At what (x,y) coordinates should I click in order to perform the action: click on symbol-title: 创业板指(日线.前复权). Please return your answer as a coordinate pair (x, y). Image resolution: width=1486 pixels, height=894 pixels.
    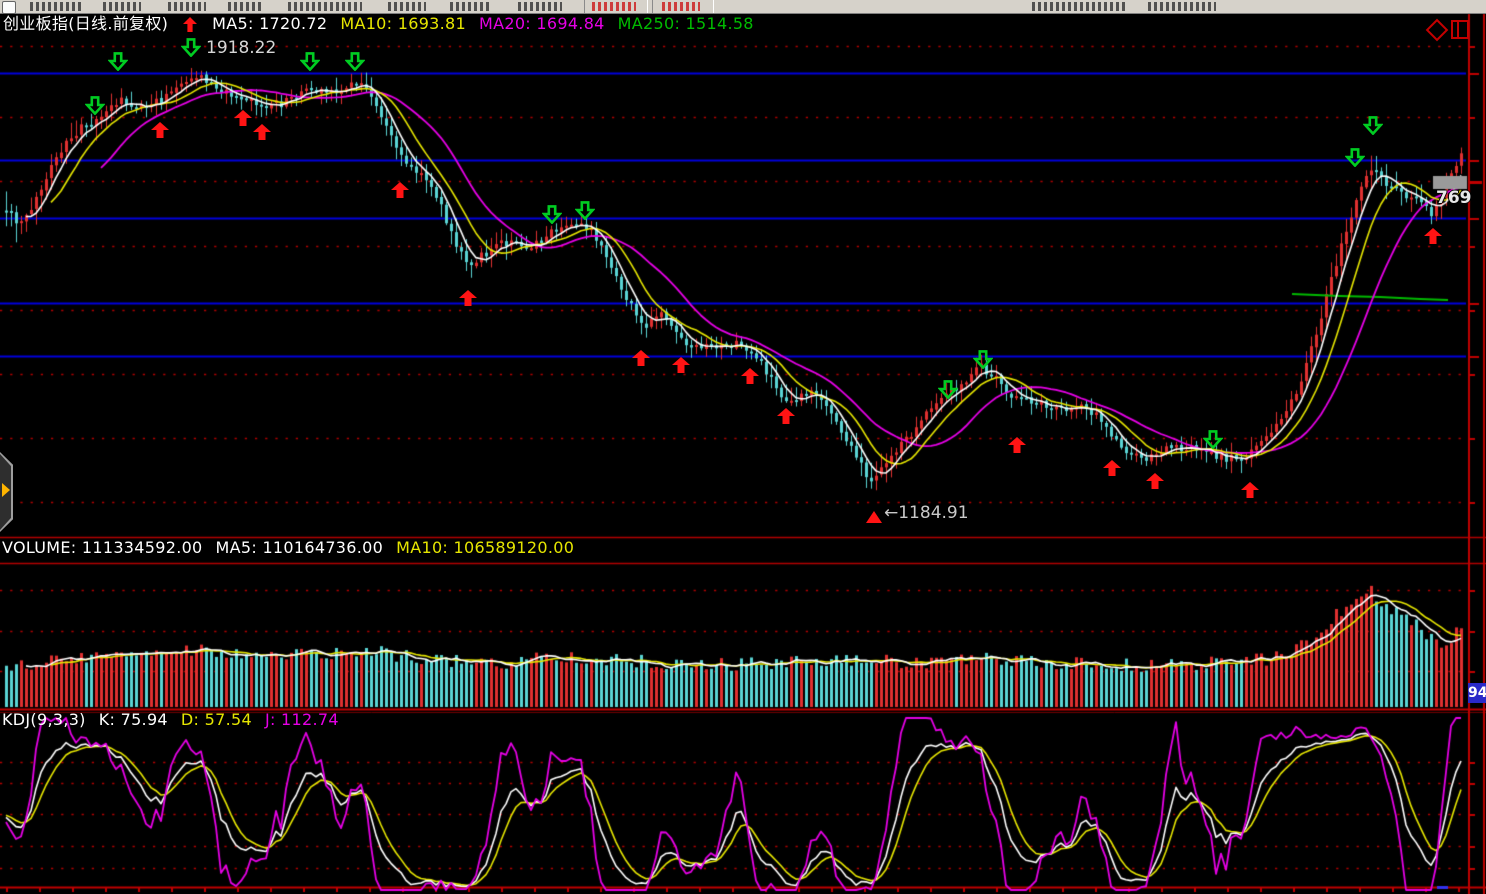
    Looking at the image, I should click on (86, 23).